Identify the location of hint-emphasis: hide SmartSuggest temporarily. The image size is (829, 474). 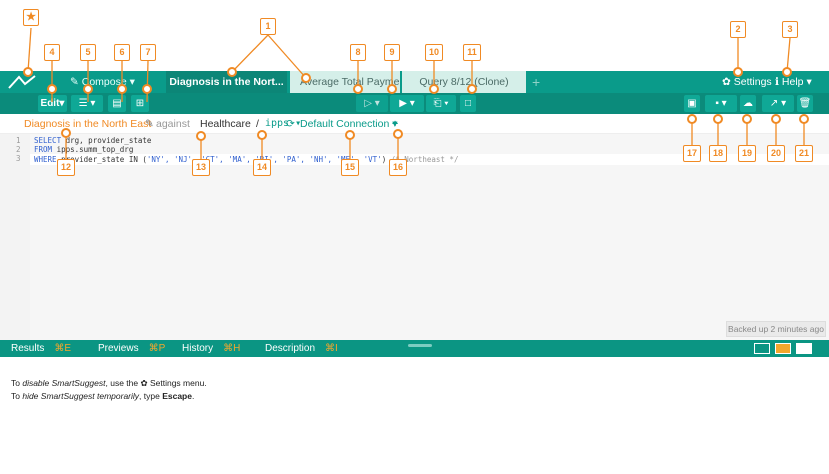
(81, 396).